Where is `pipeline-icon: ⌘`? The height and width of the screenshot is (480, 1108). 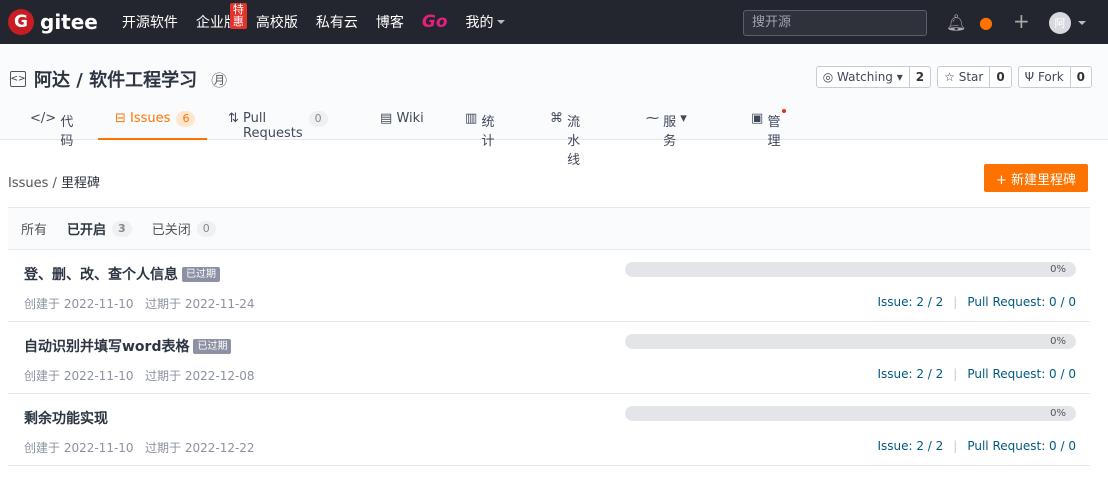
pipeline-icon: ⌘ is located at coordinates (556, 118).